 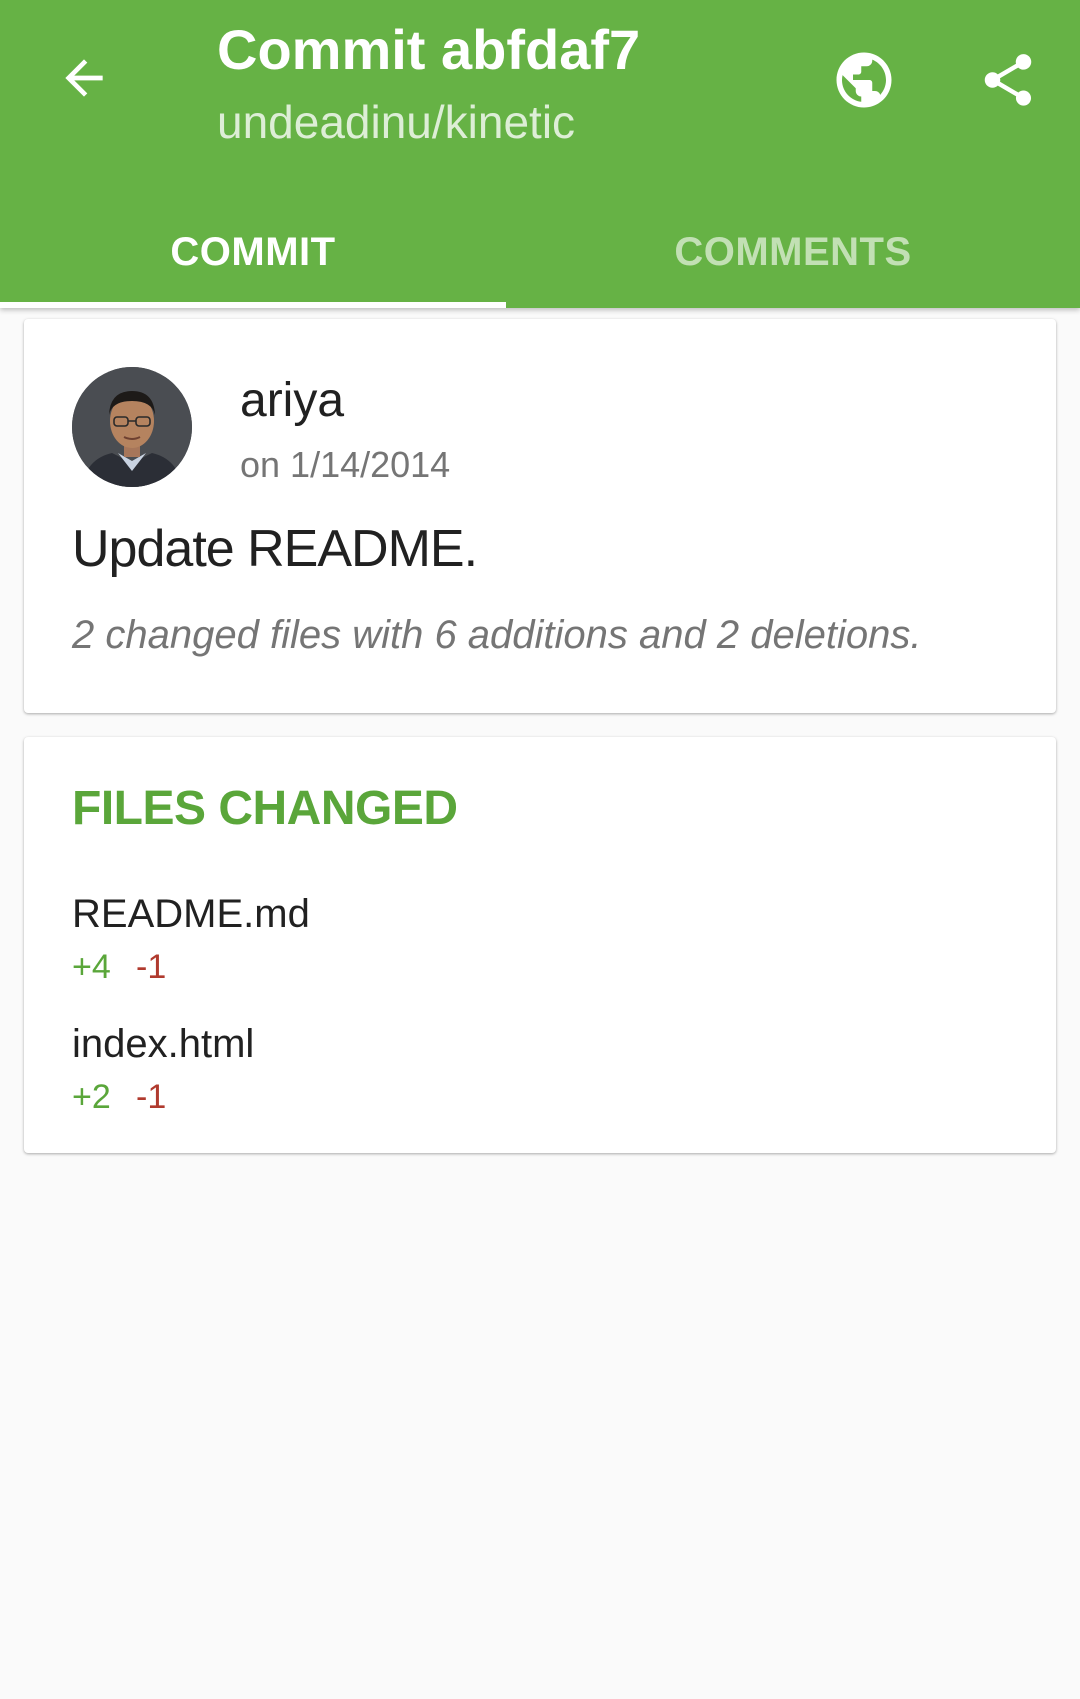 What do you see at coordinates (253, 252) in the screenshot?
I see `tab-commit: COMMIT` at bounding box center [253, 252].